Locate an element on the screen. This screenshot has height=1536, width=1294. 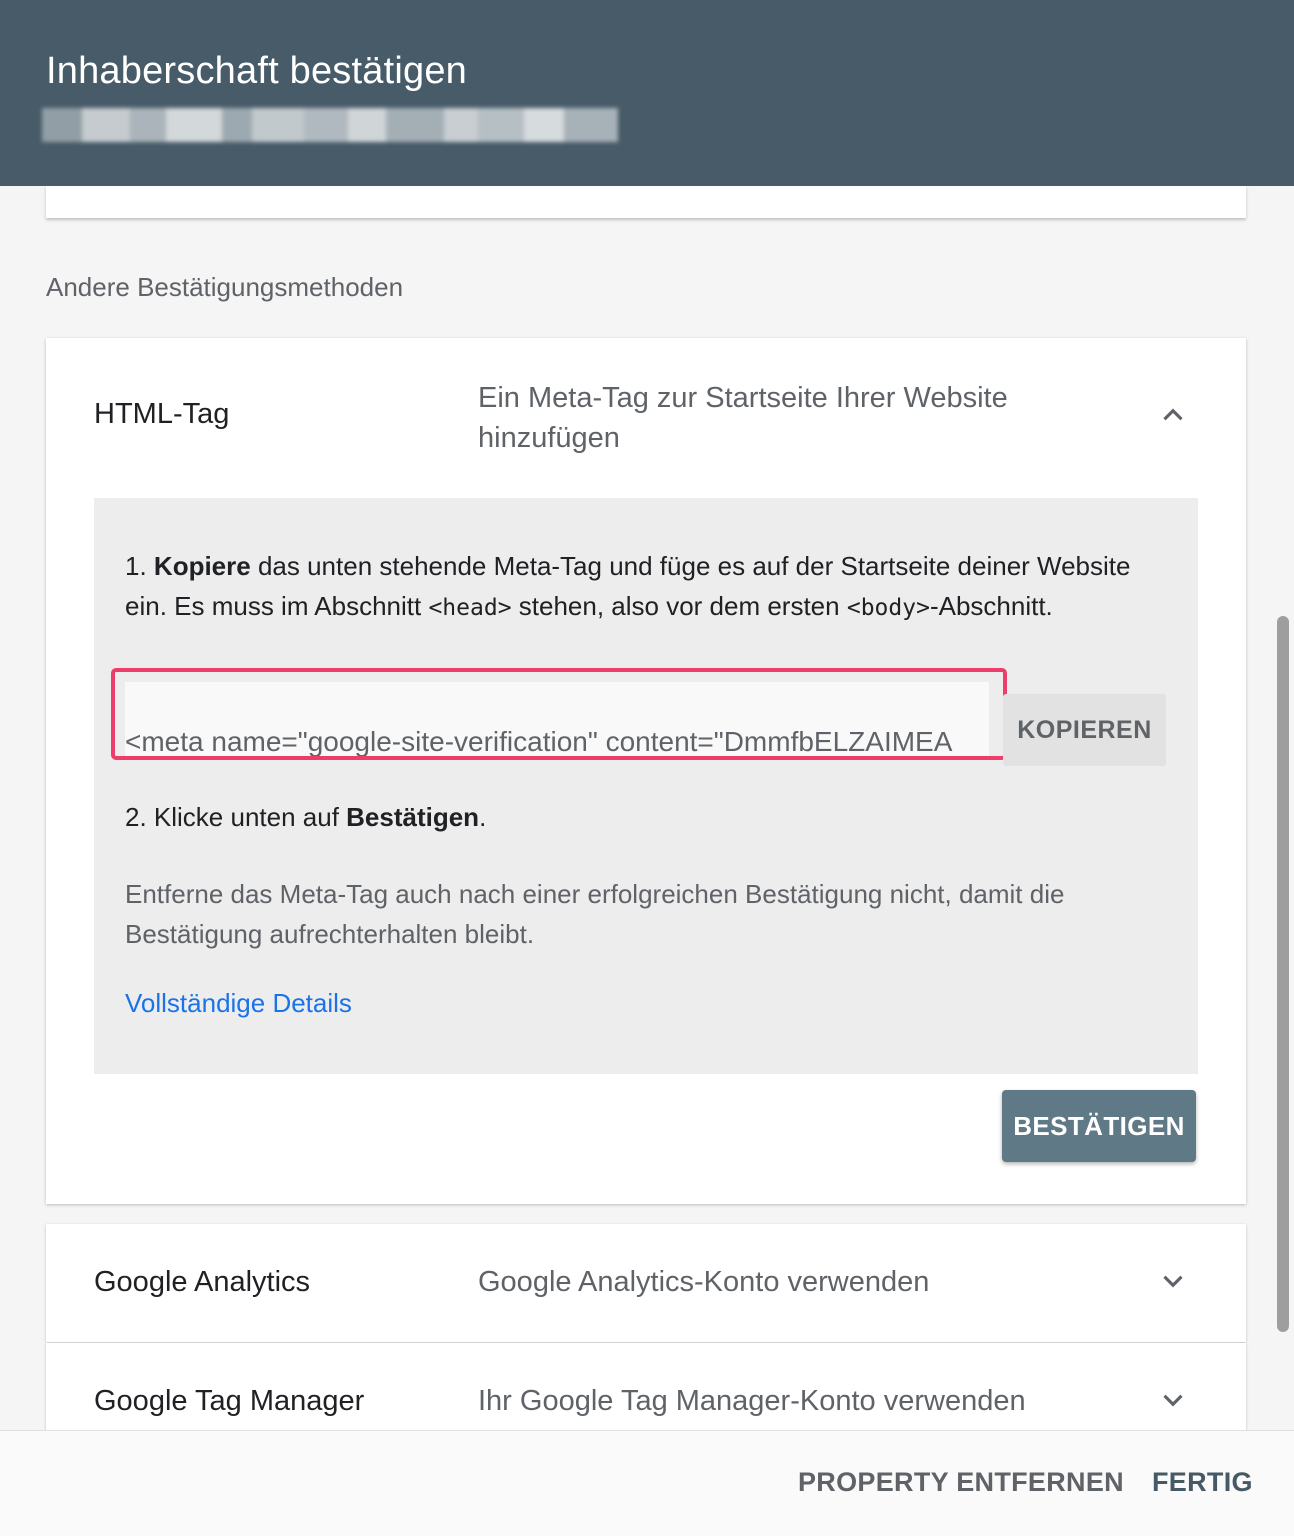
dialog-title: Inhaberschaft bestätigen is located at coordinates (256, 71).